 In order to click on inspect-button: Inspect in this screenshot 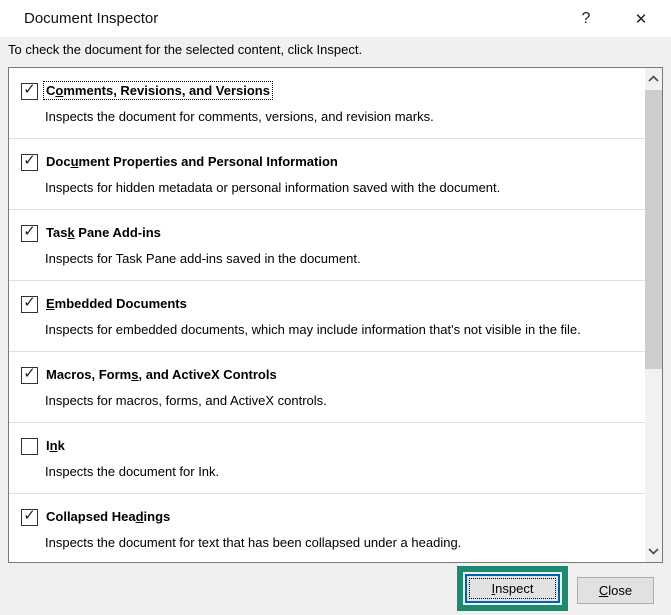, I will do `click(512, 588)`.